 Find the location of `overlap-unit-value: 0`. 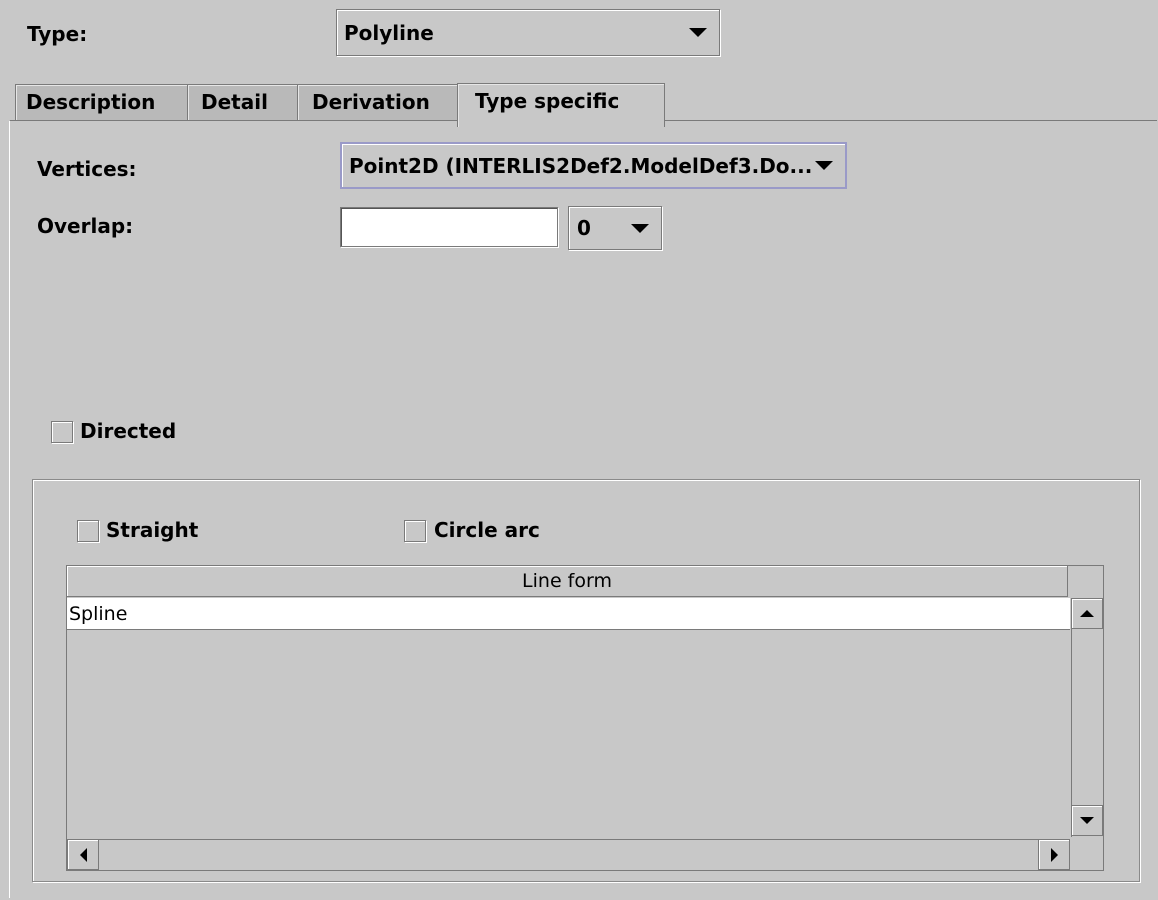

overlap-unit-value: 0 is located at coordinates (584, 228).